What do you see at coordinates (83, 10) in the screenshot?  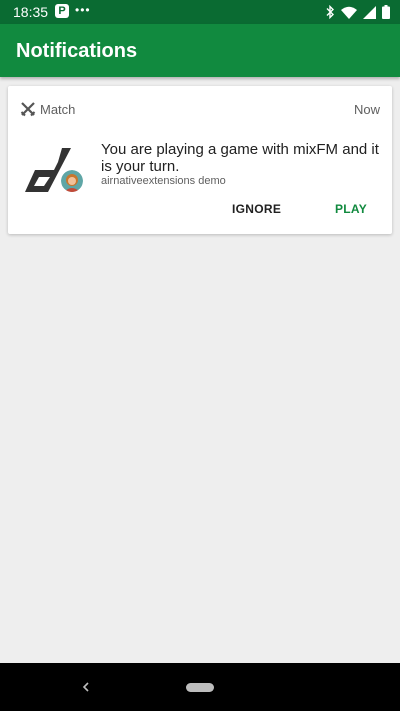 I see `more-dots-icon: •••` at bounding box center [83, 10].